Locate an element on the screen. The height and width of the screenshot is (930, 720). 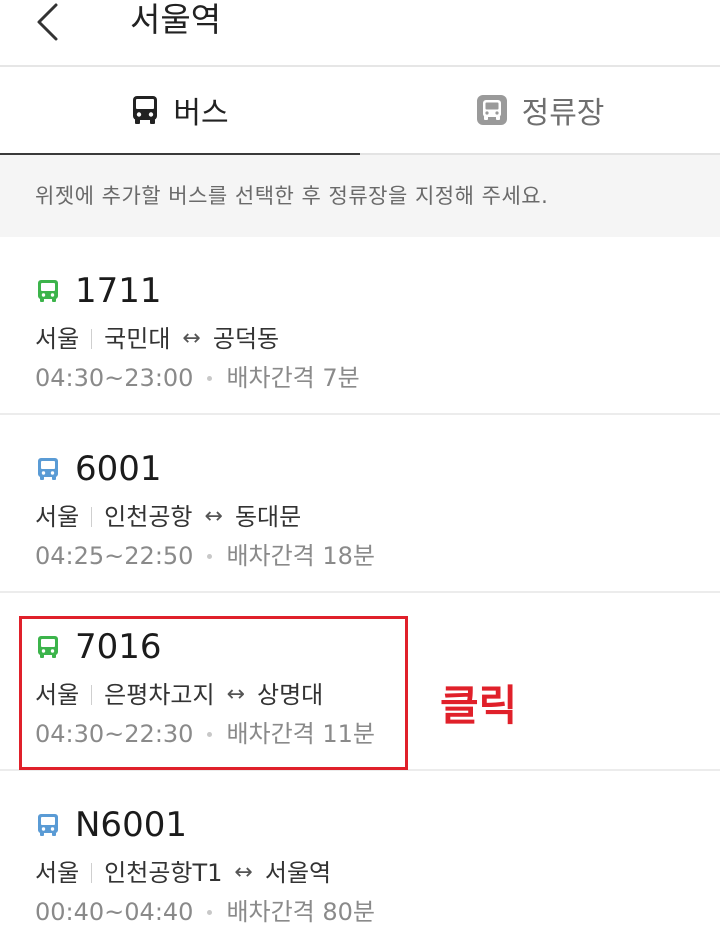
route-destination: 동대문 is located at coordinates (268, 517).